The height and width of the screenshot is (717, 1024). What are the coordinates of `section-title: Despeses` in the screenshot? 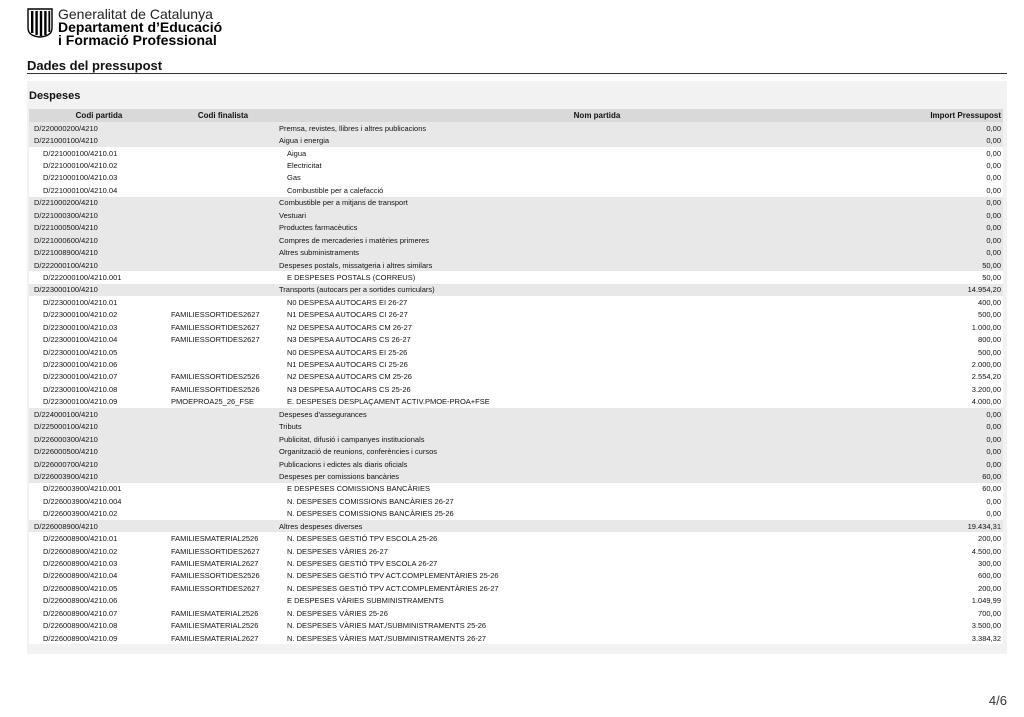 It's located at (55, 96).